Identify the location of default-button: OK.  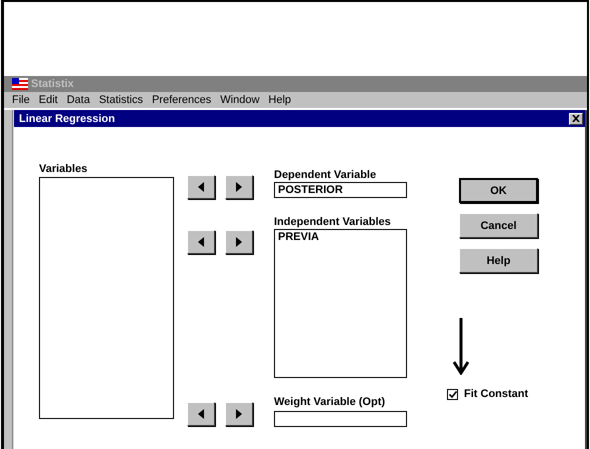
(498, 190).